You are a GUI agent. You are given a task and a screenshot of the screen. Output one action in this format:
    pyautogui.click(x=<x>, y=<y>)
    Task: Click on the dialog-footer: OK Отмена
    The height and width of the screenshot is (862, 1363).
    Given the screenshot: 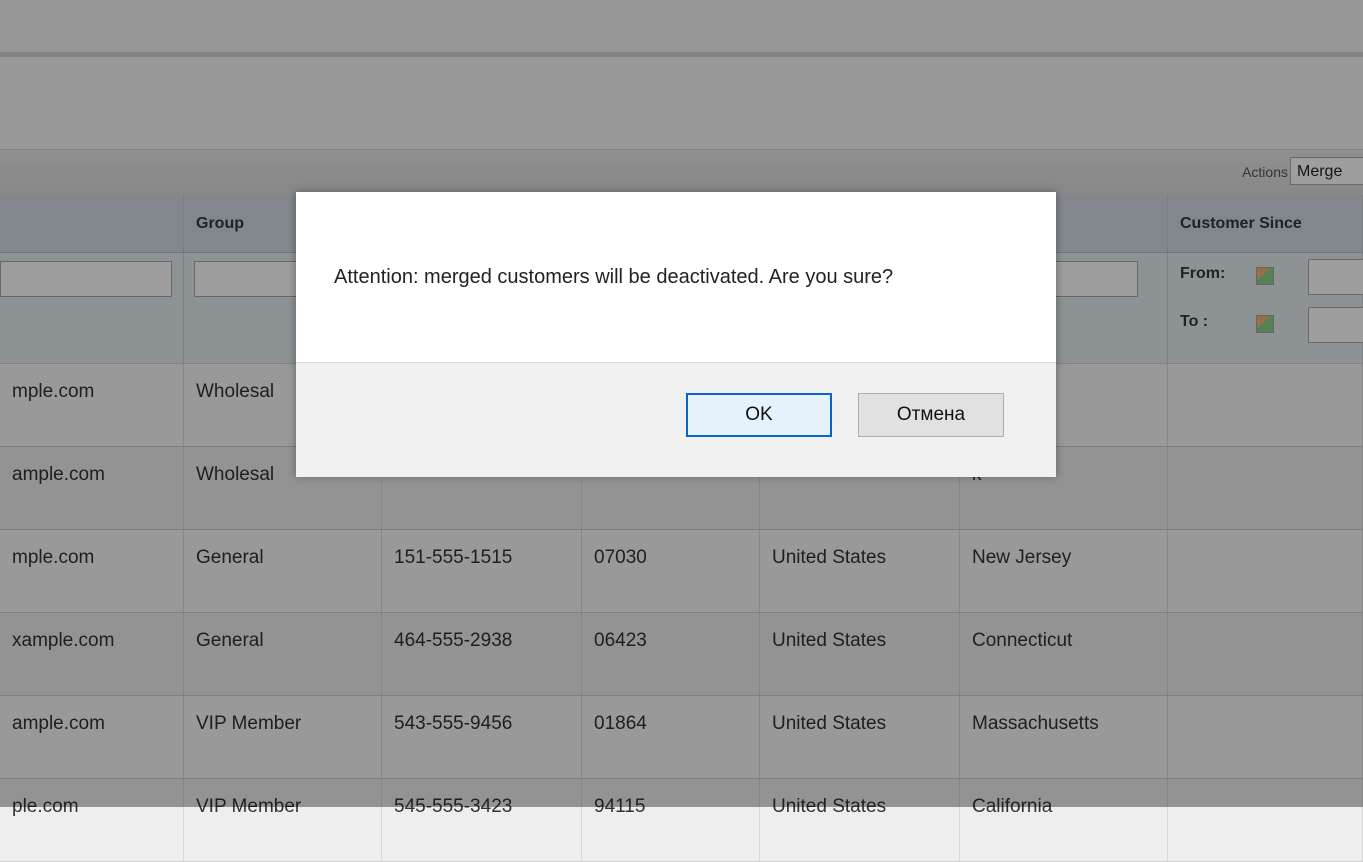 What is the action you would take?
    pyautogui.click(x=676, y=419)
    